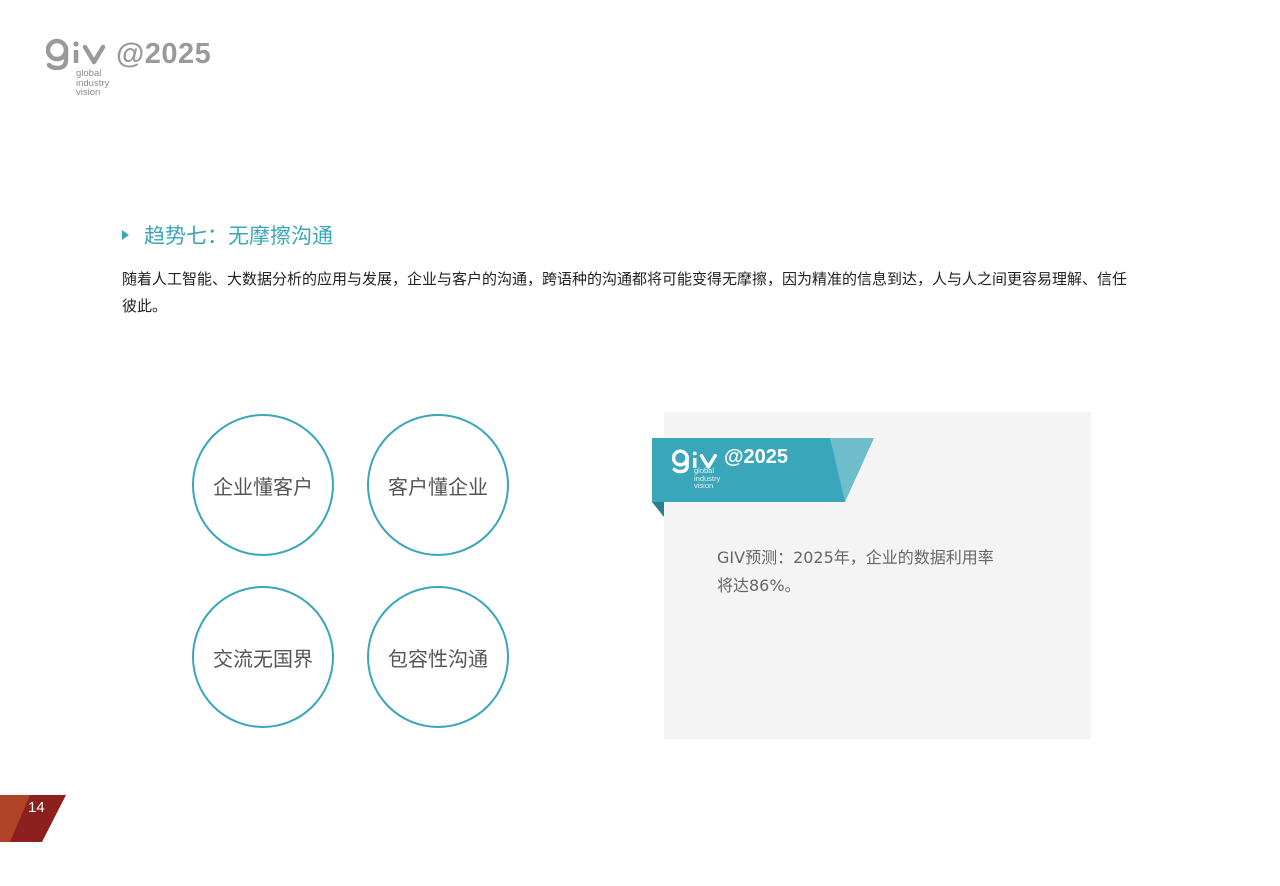  I want to click on giv-logo-mark-icon, so click(76, 54).